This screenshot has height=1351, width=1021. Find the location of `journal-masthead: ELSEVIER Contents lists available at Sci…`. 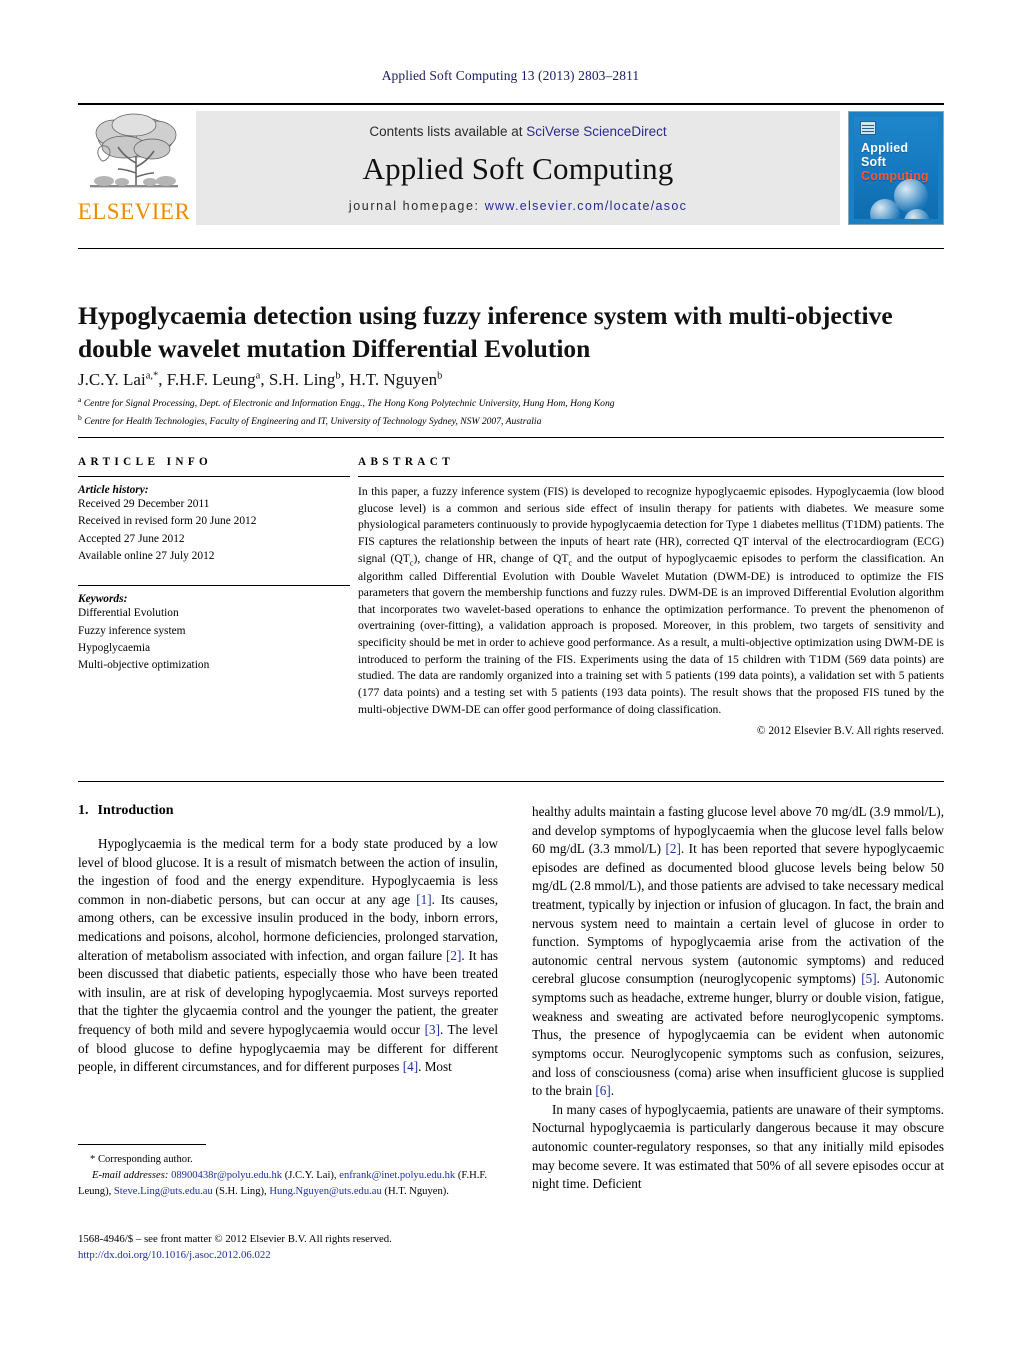

journal-masthead: ELSEVIER Contents lists available at Sci… is located at coordinates (511, 164).